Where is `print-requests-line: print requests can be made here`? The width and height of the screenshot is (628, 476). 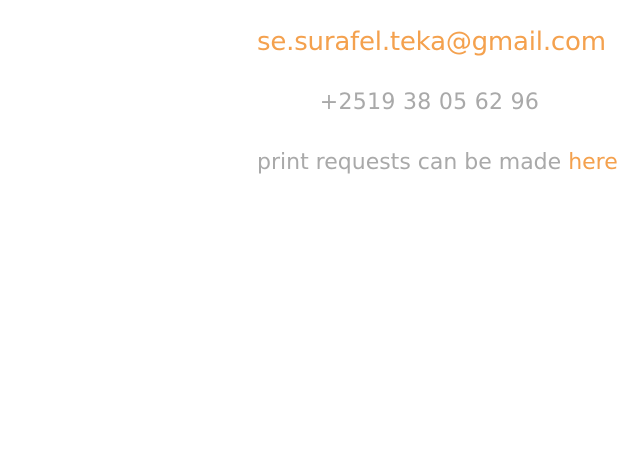
print-requests-line: print requests can be made here is located at coordinates (437, 163).